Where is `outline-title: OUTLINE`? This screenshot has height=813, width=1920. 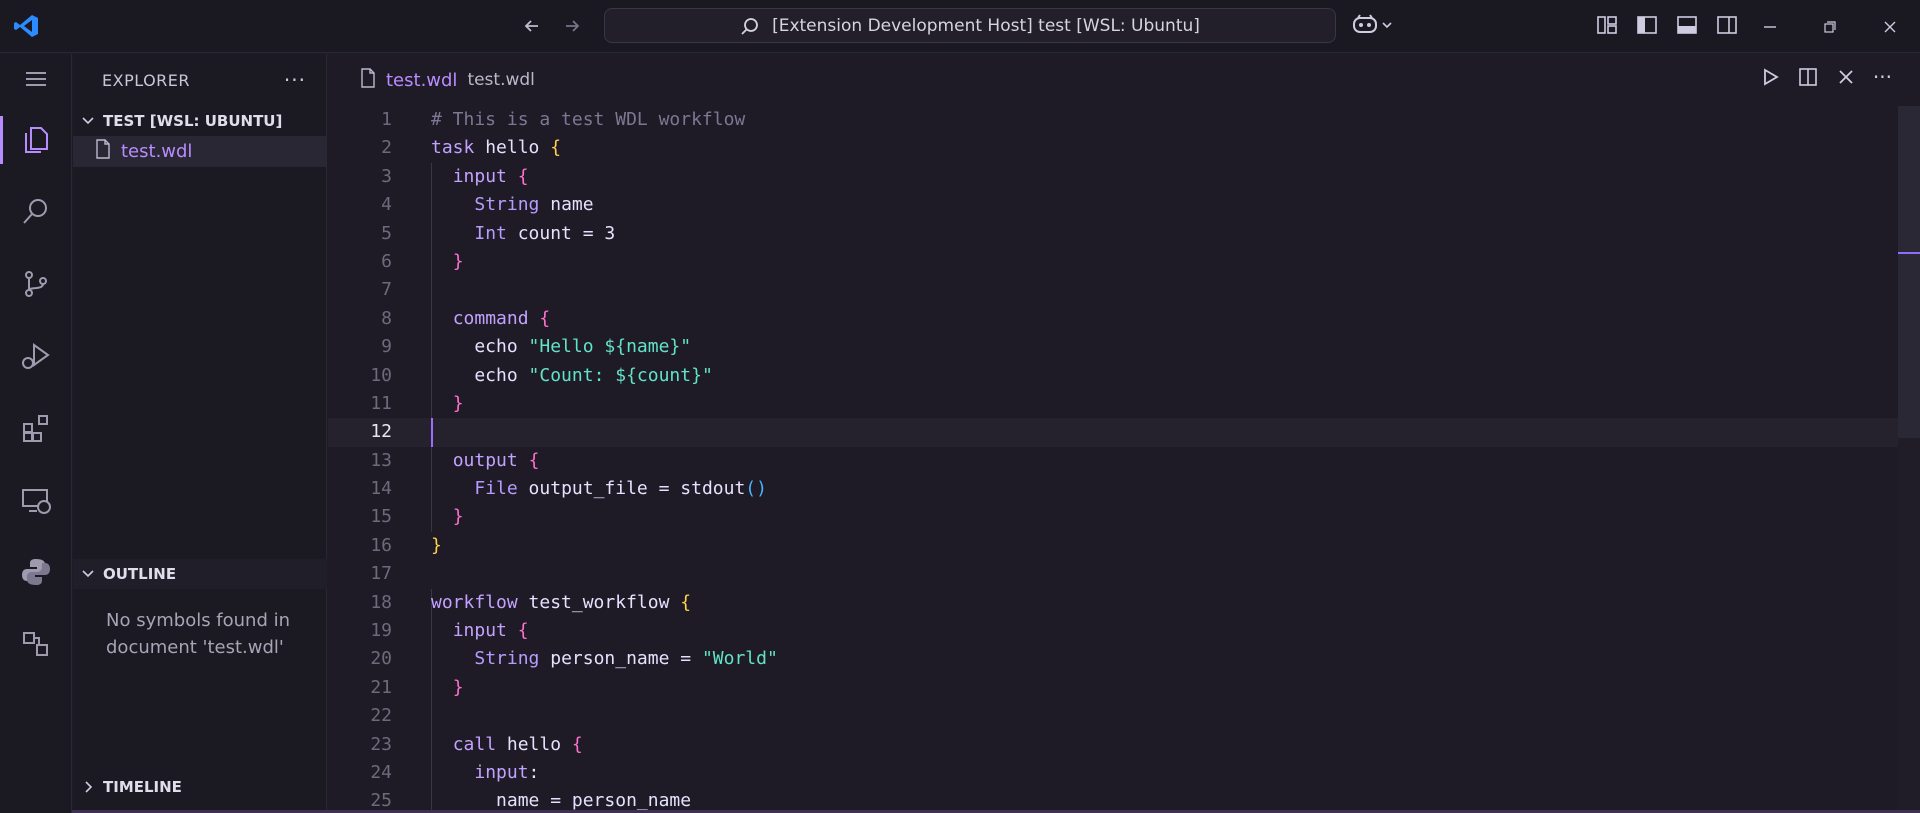
outline-title: OUTLINE is located at coordinates (140, 574).